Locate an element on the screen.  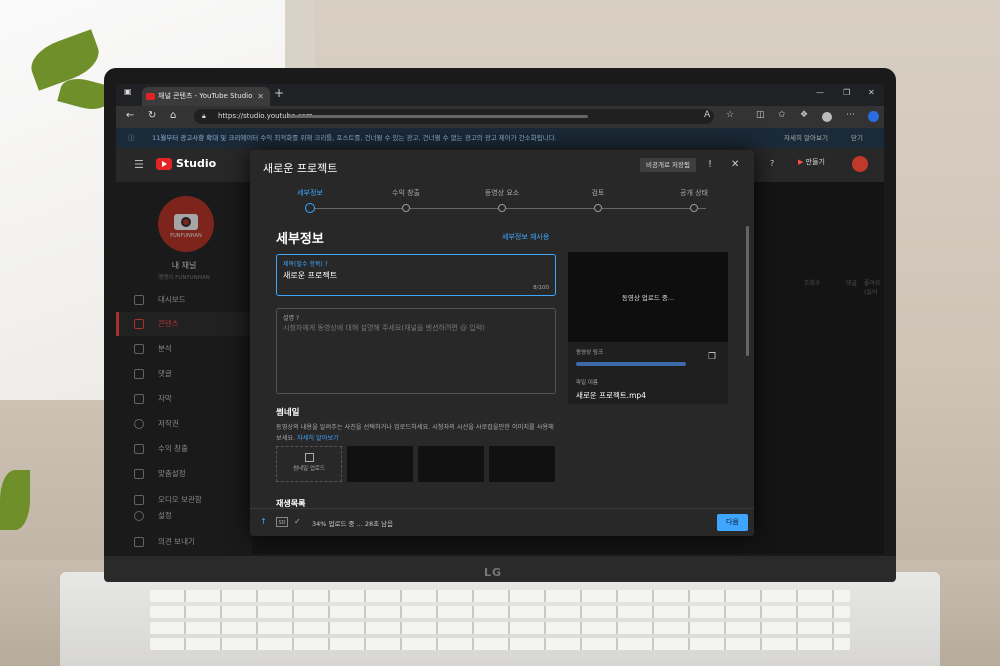
step-dot-visibility is located at coordinates (694, 208).